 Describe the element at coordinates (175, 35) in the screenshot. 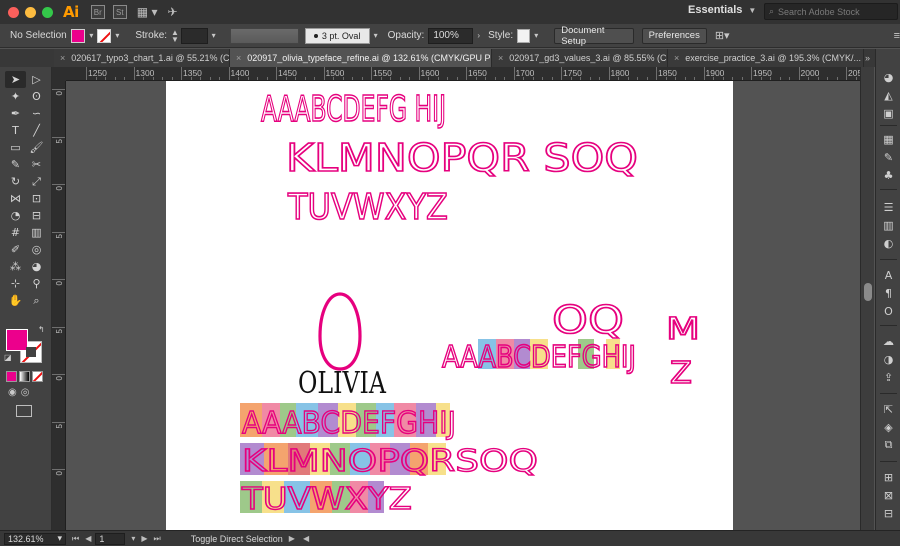

I see `stroke-weight-stepper: ▲ ▼` at that location.